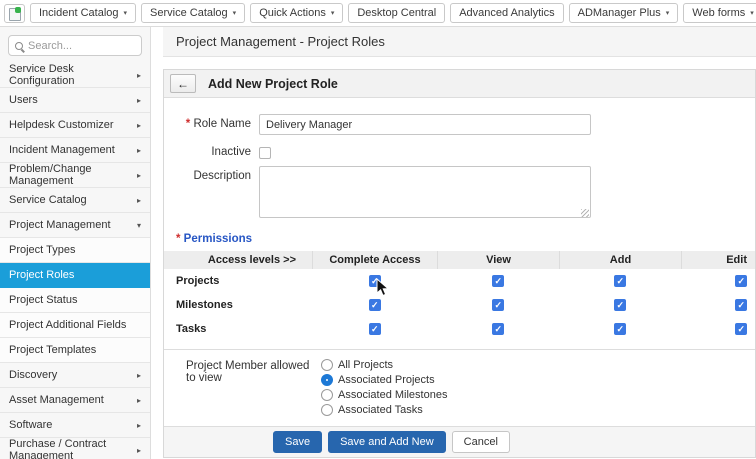 Image resolution: width=756 pixels, height=459 pixels. Describe the element at coordinates (459, 329) in the screenshot. I see `table-row-tasks: Tasks` at that location.